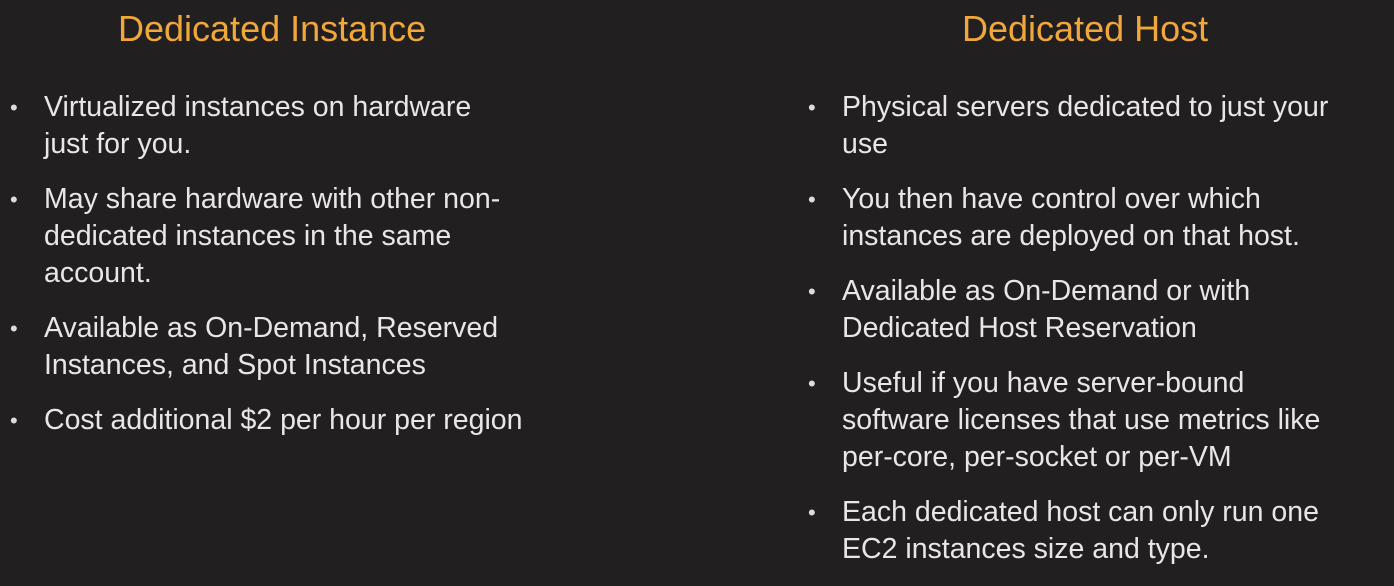  I want to click on bullet-text-line: Useful if you have server-bound, so click(1043, 383).